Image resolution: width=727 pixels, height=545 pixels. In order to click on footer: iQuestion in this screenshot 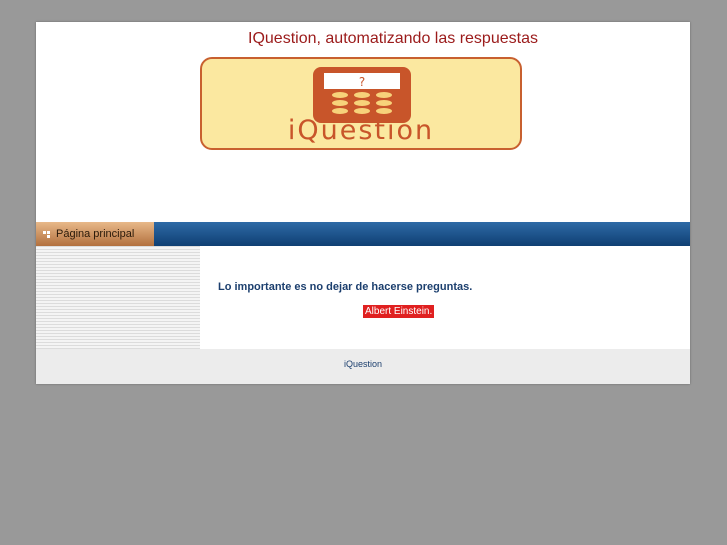, I will do `click(363, 366)`.